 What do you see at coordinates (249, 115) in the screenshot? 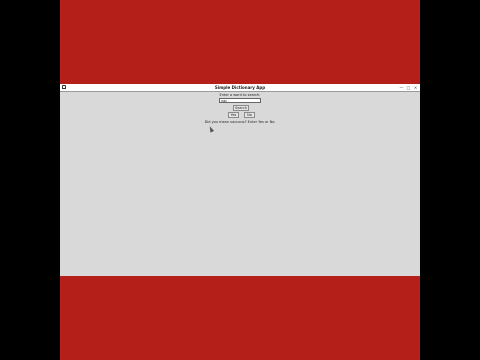
I see `no-button: No` at bounding box center [249, 115].